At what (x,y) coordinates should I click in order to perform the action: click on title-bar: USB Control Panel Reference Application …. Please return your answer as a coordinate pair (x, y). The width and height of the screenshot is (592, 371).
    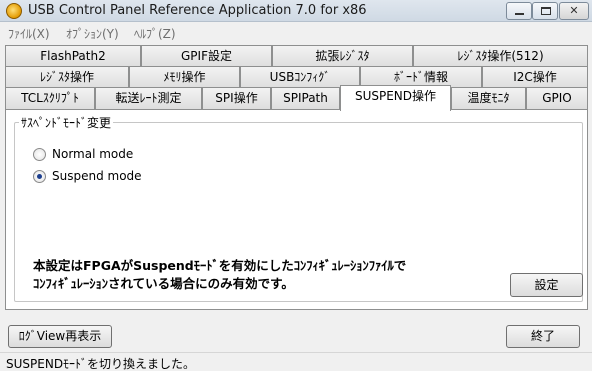
    Looking at the image, I should click on (296, 11).